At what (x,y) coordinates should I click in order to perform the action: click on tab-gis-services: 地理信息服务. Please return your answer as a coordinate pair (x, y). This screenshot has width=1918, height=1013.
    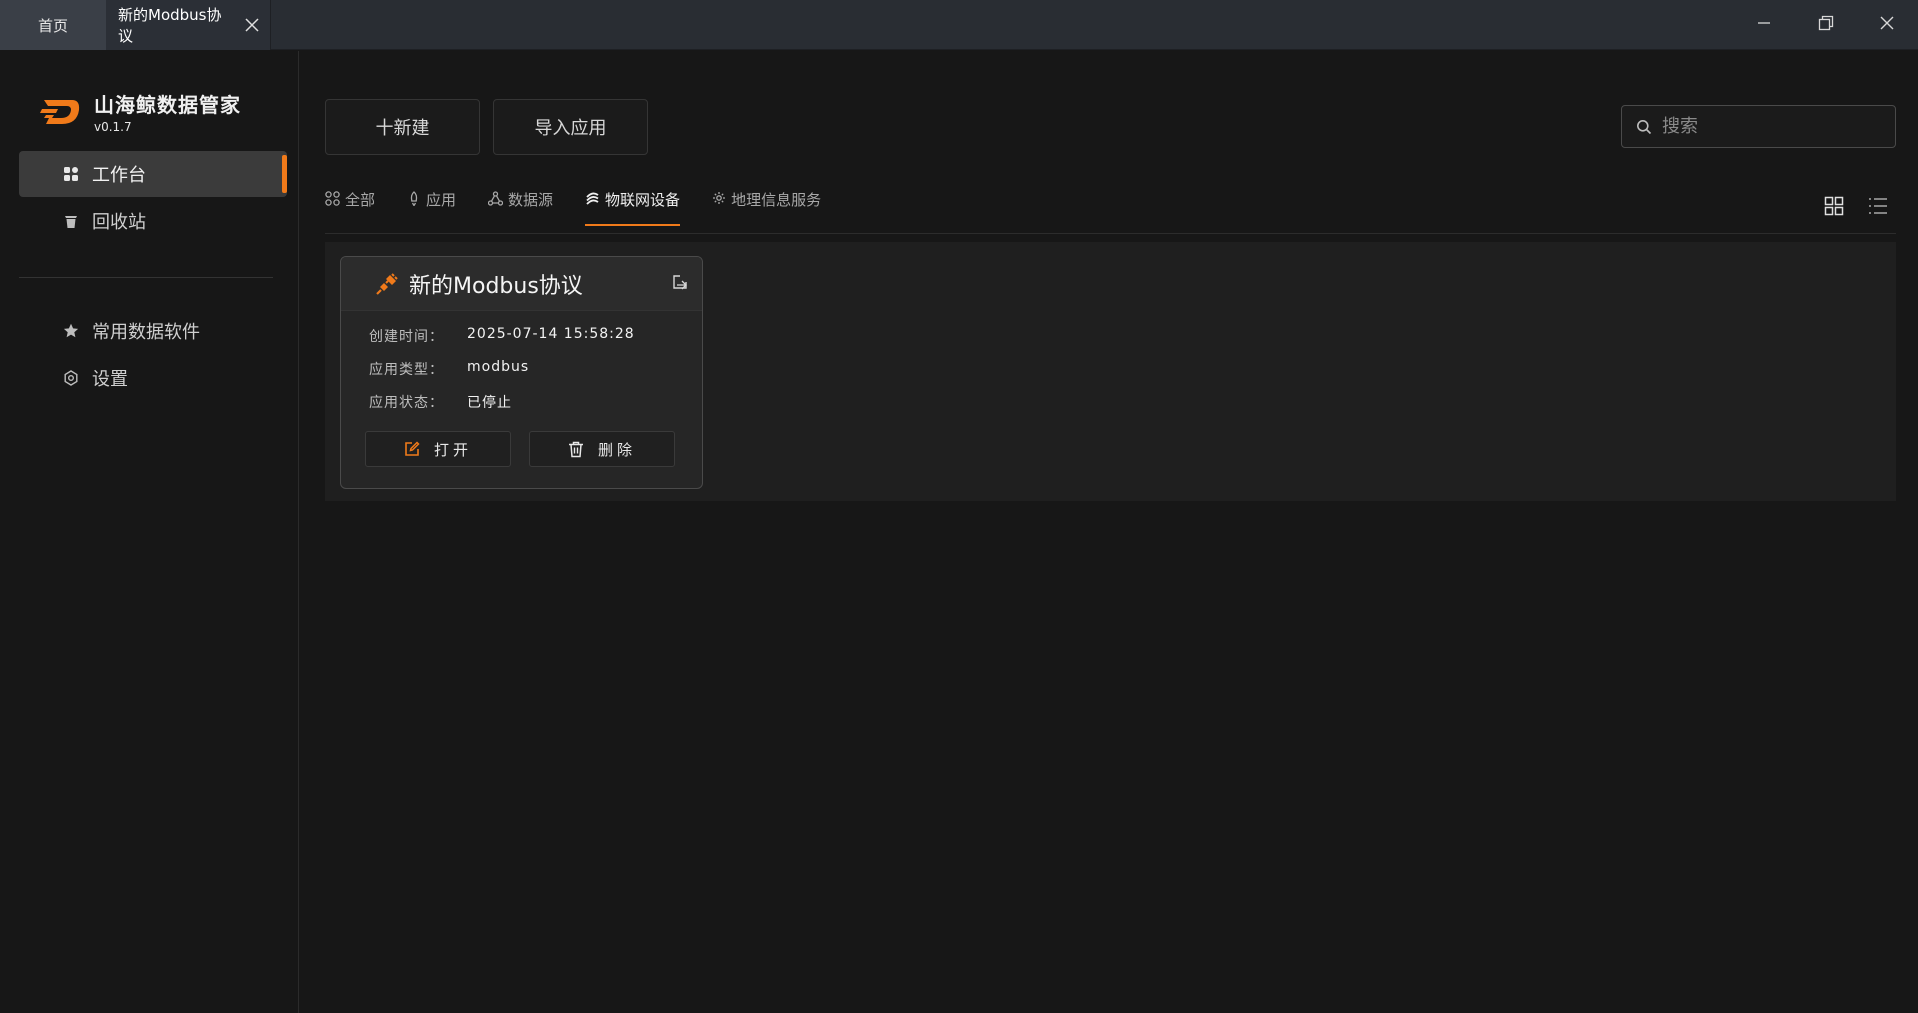
    Looking at the image, I should click on (766, 205).